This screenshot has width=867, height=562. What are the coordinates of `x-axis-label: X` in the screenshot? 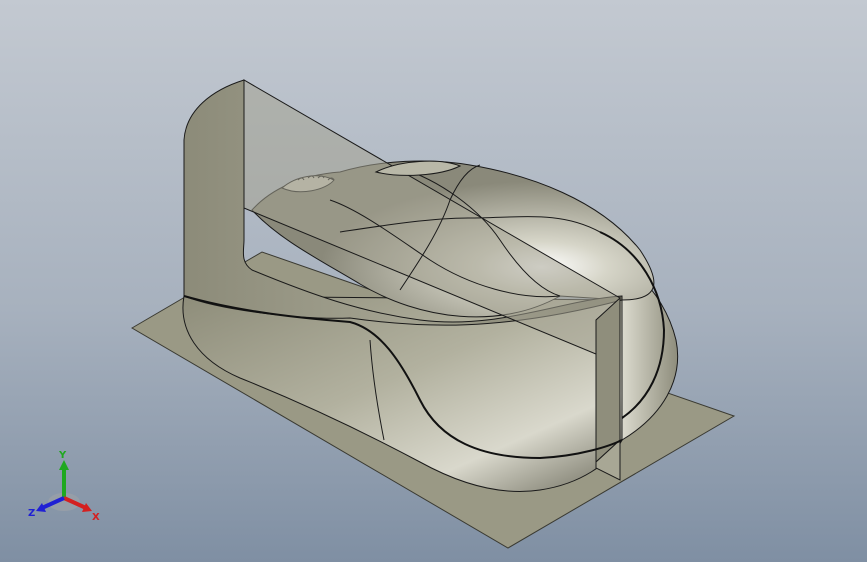 It's located at (96, 517).